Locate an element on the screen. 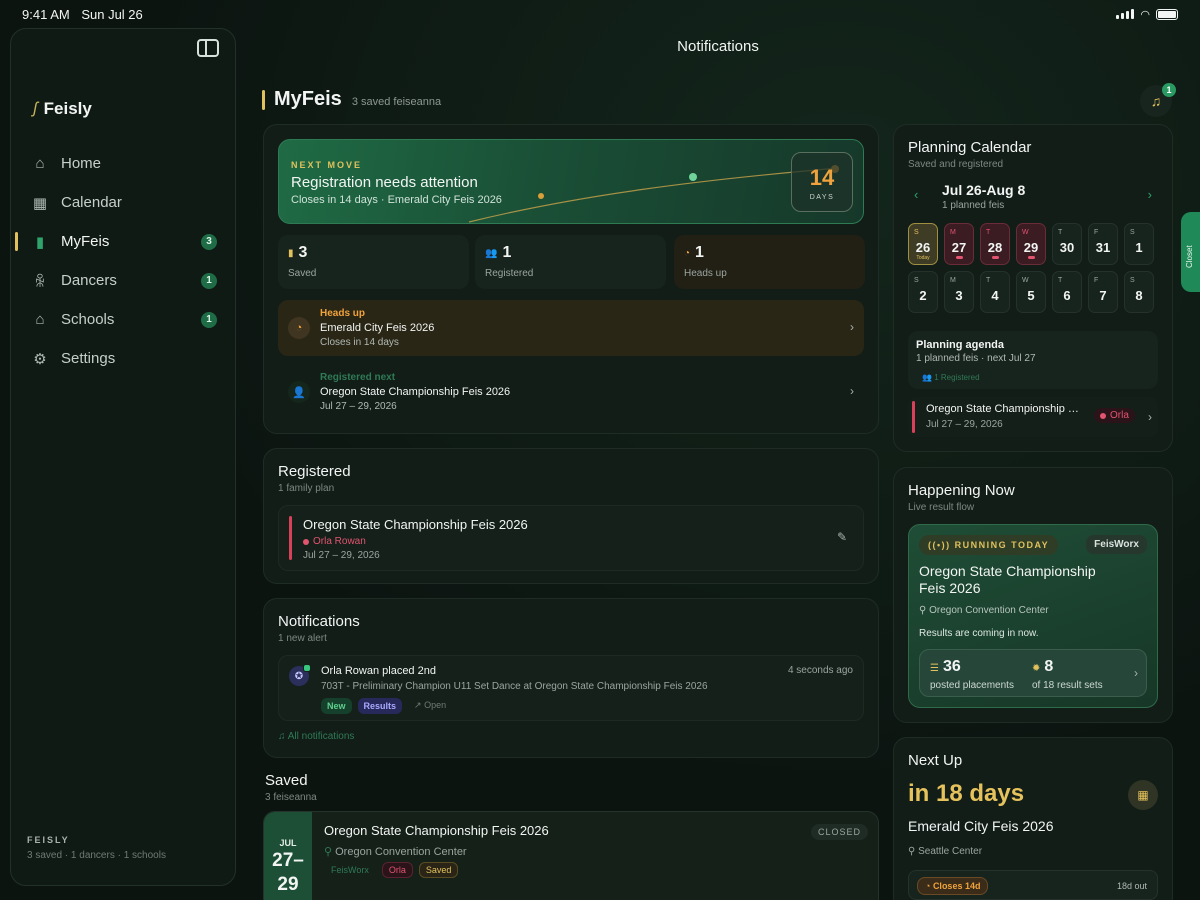 The image size is (1200, 900). agenda-title: Planning agenda is located at coordinates (960, 345).